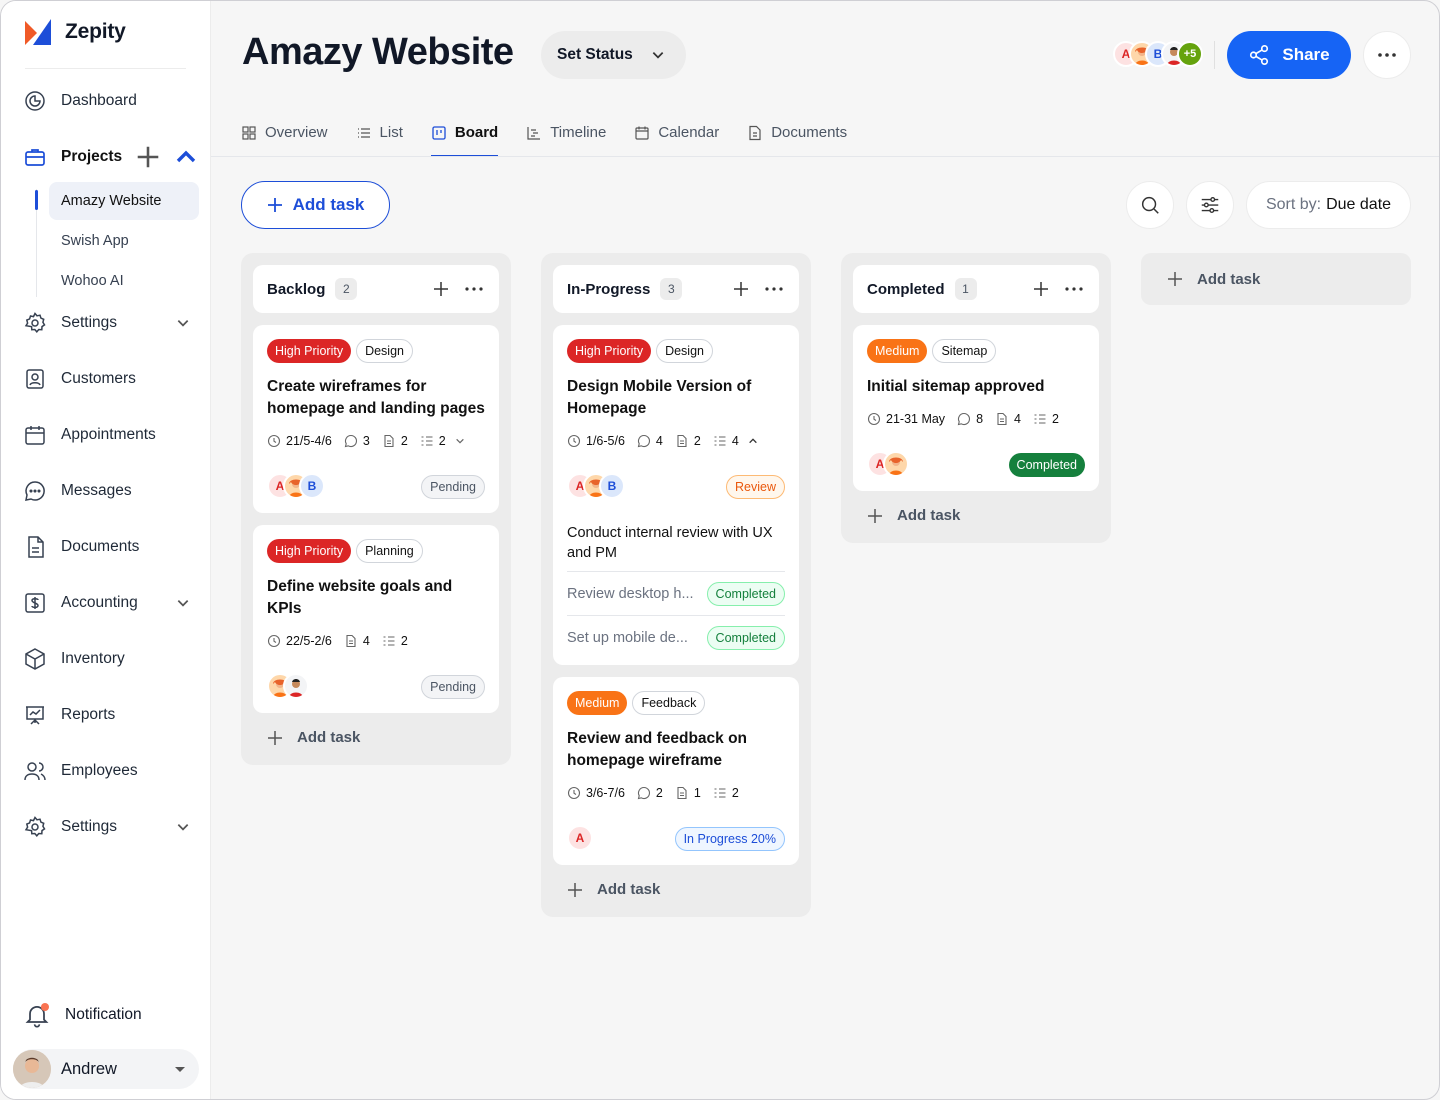 The width and height of the screenshot is (1440, 1100). What do you see at coordinates (1046, 465) in the screenshot?
I see `status-badge: Completed` at bounding box center [1046, 465].